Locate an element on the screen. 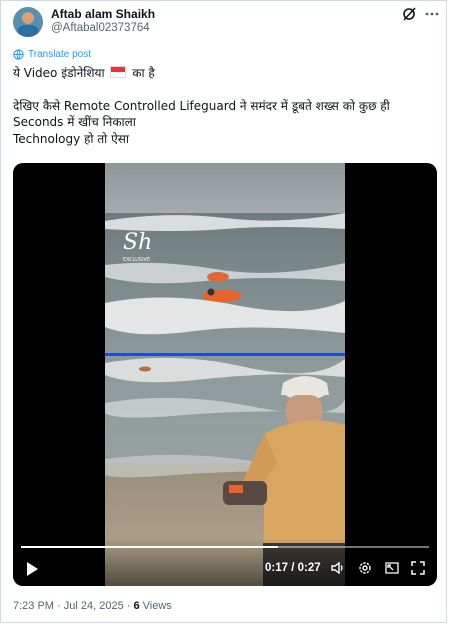 The height and width of the screenshot is (625, 449). tweet-line-3: Seconds में खींच निकाला is located at coordinates (74, 122).